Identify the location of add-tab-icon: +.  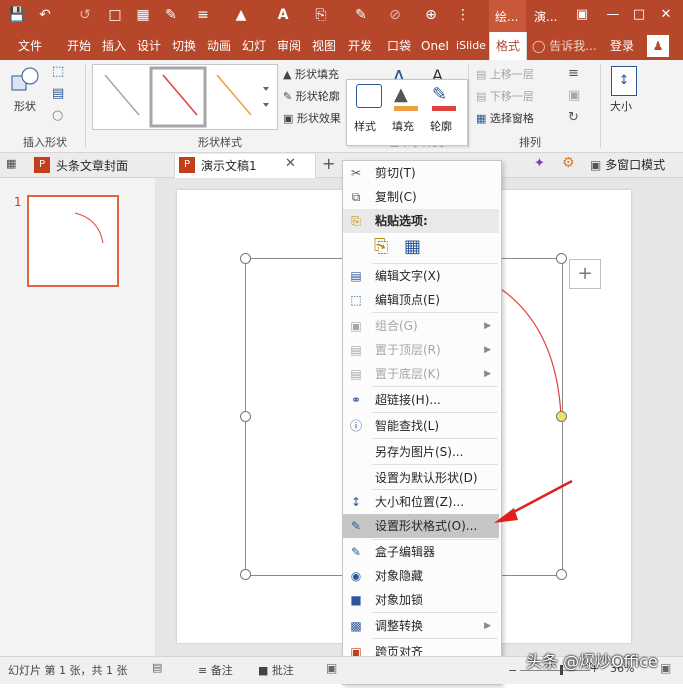
(328, 163).